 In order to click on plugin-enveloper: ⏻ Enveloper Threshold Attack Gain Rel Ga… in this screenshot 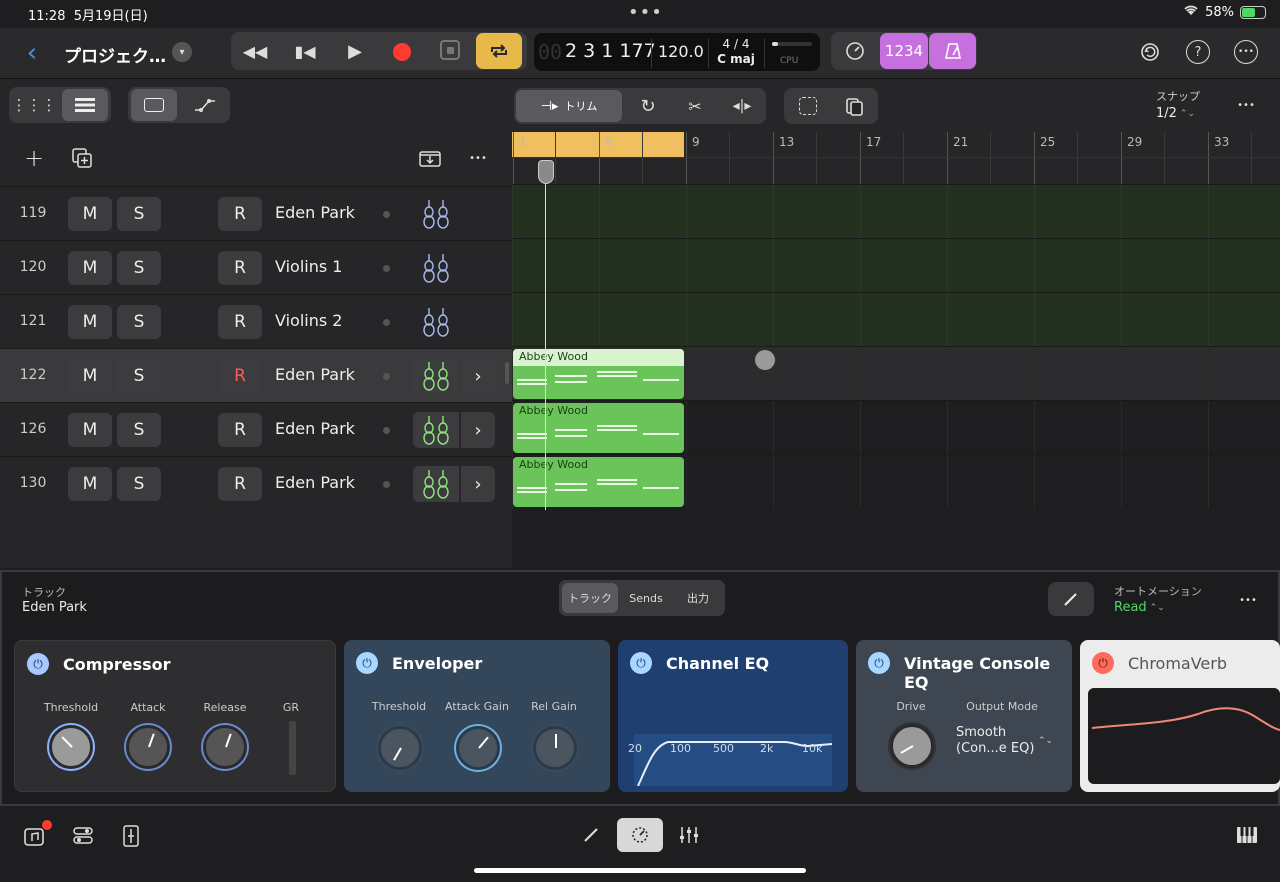, I will do `click(477, 716)`.